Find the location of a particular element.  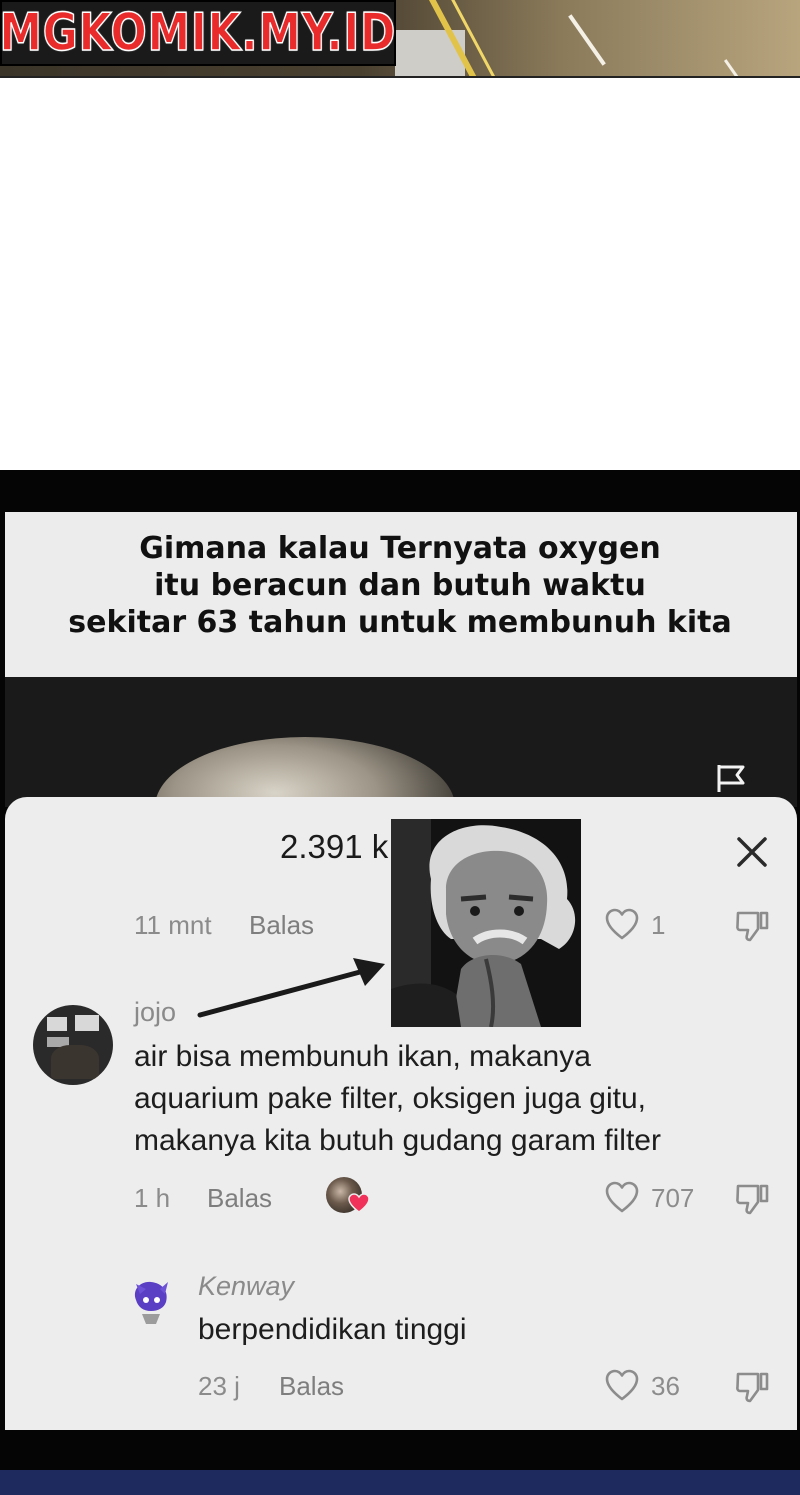

road-dash is located at coordinates (587, 40).